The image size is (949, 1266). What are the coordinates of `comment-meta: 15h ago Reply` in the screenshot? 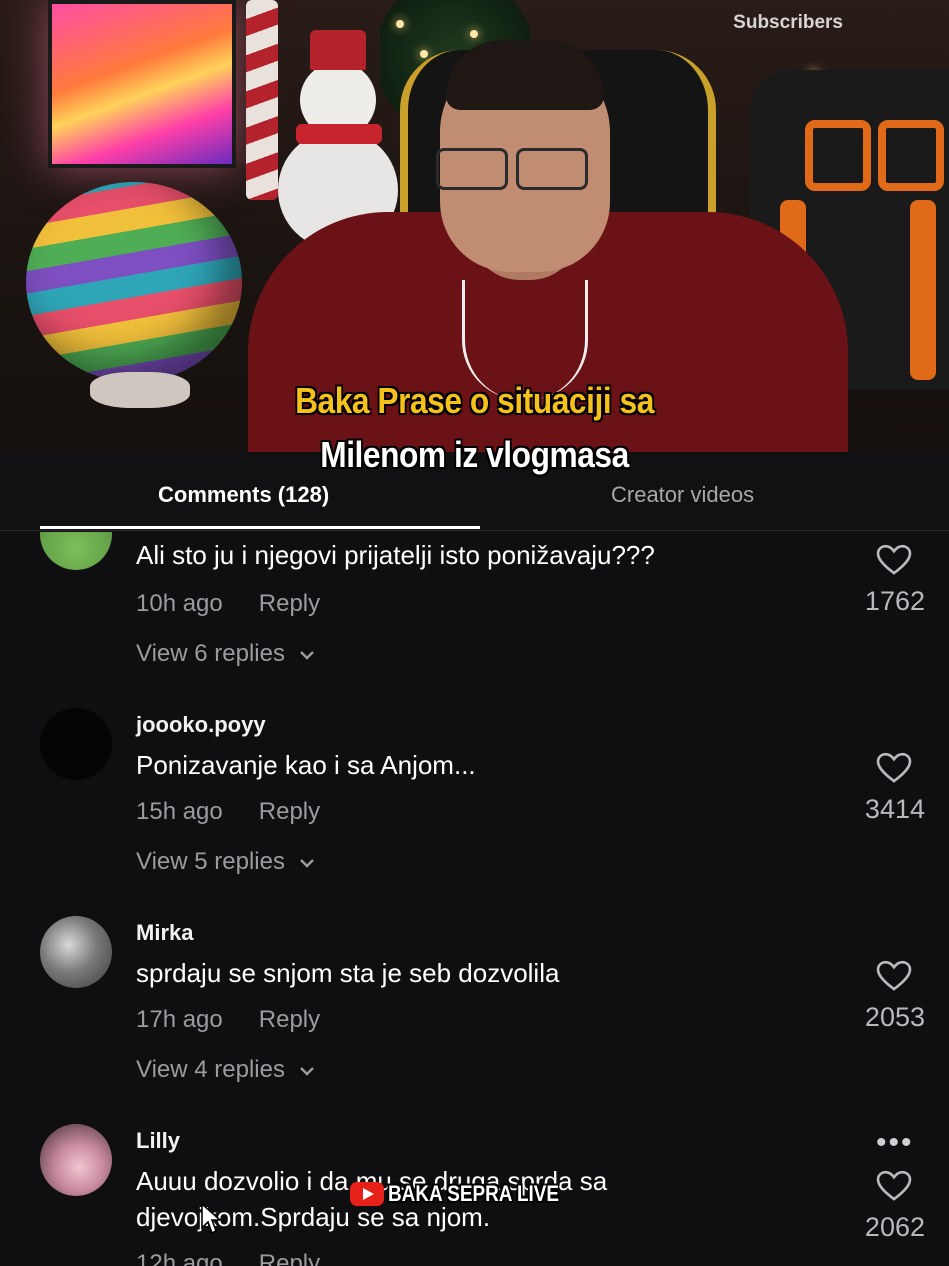 It's located at (228, 812).